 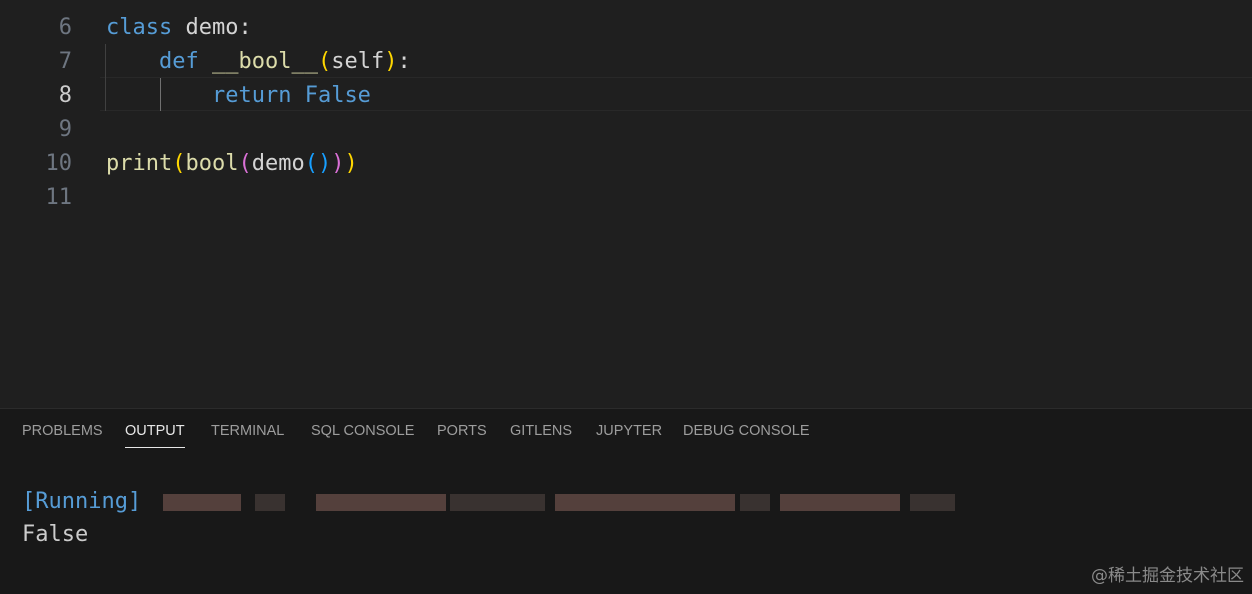 I want to click on code-text: return False, so click(x=238, y=96).